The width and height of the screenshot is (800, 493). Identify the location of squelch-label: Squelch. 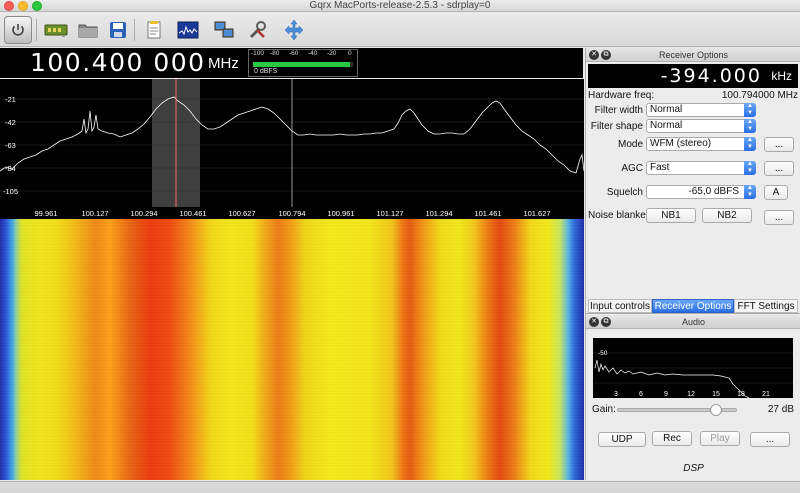
(624, 192).